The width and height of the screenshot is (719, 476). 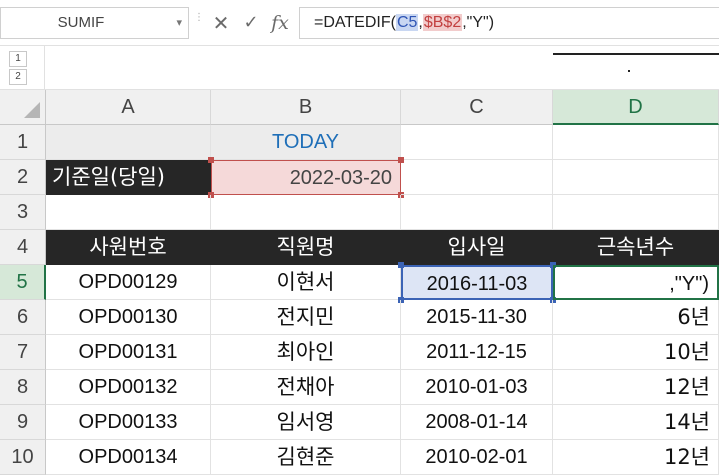 I want to click on column-header-a: A, so click(x=128, y=107).